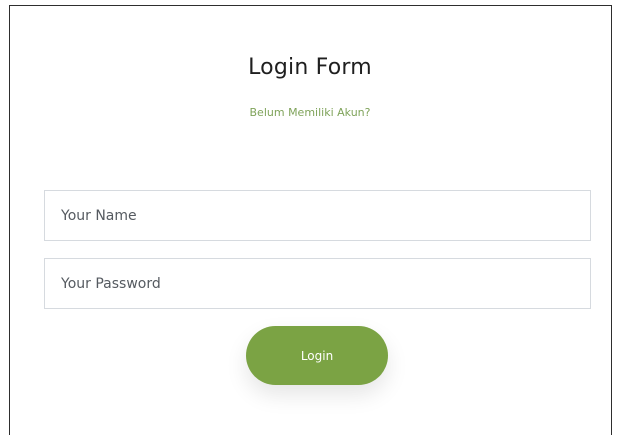 Image resolution: width=620 pixels, height=435 pixels. Describe the element at coordinates (317, 215) in the screenshot. I see `name-input` at that location.